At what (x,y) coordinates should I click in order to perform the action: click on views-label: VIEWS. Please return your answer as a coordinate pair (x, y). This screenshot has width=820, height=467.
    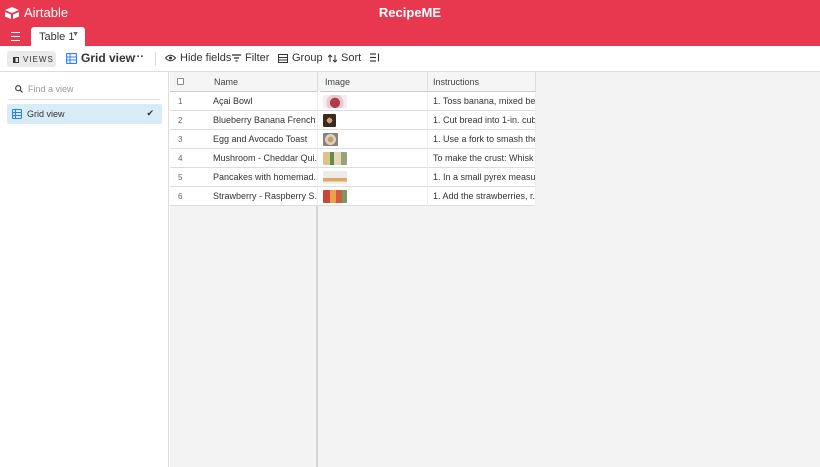
    Looking at the image, I should click on (38, 59).